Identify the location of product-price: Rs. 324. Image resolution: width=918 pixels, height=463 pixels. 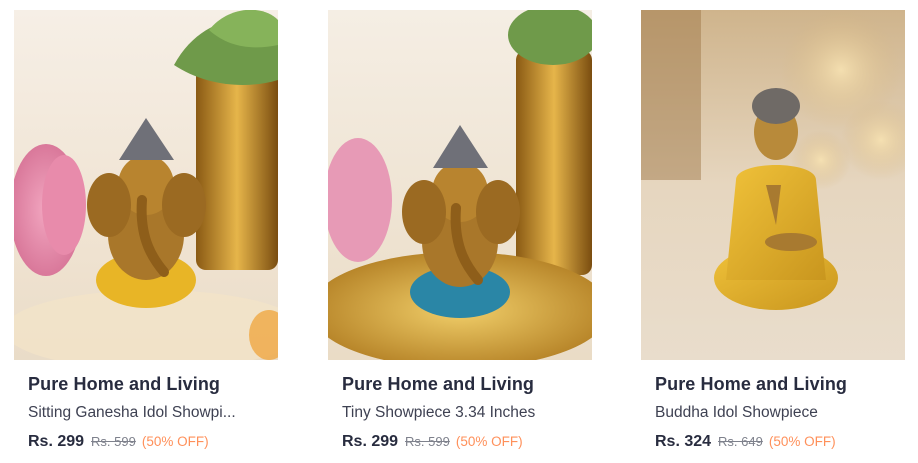
(683, 441).